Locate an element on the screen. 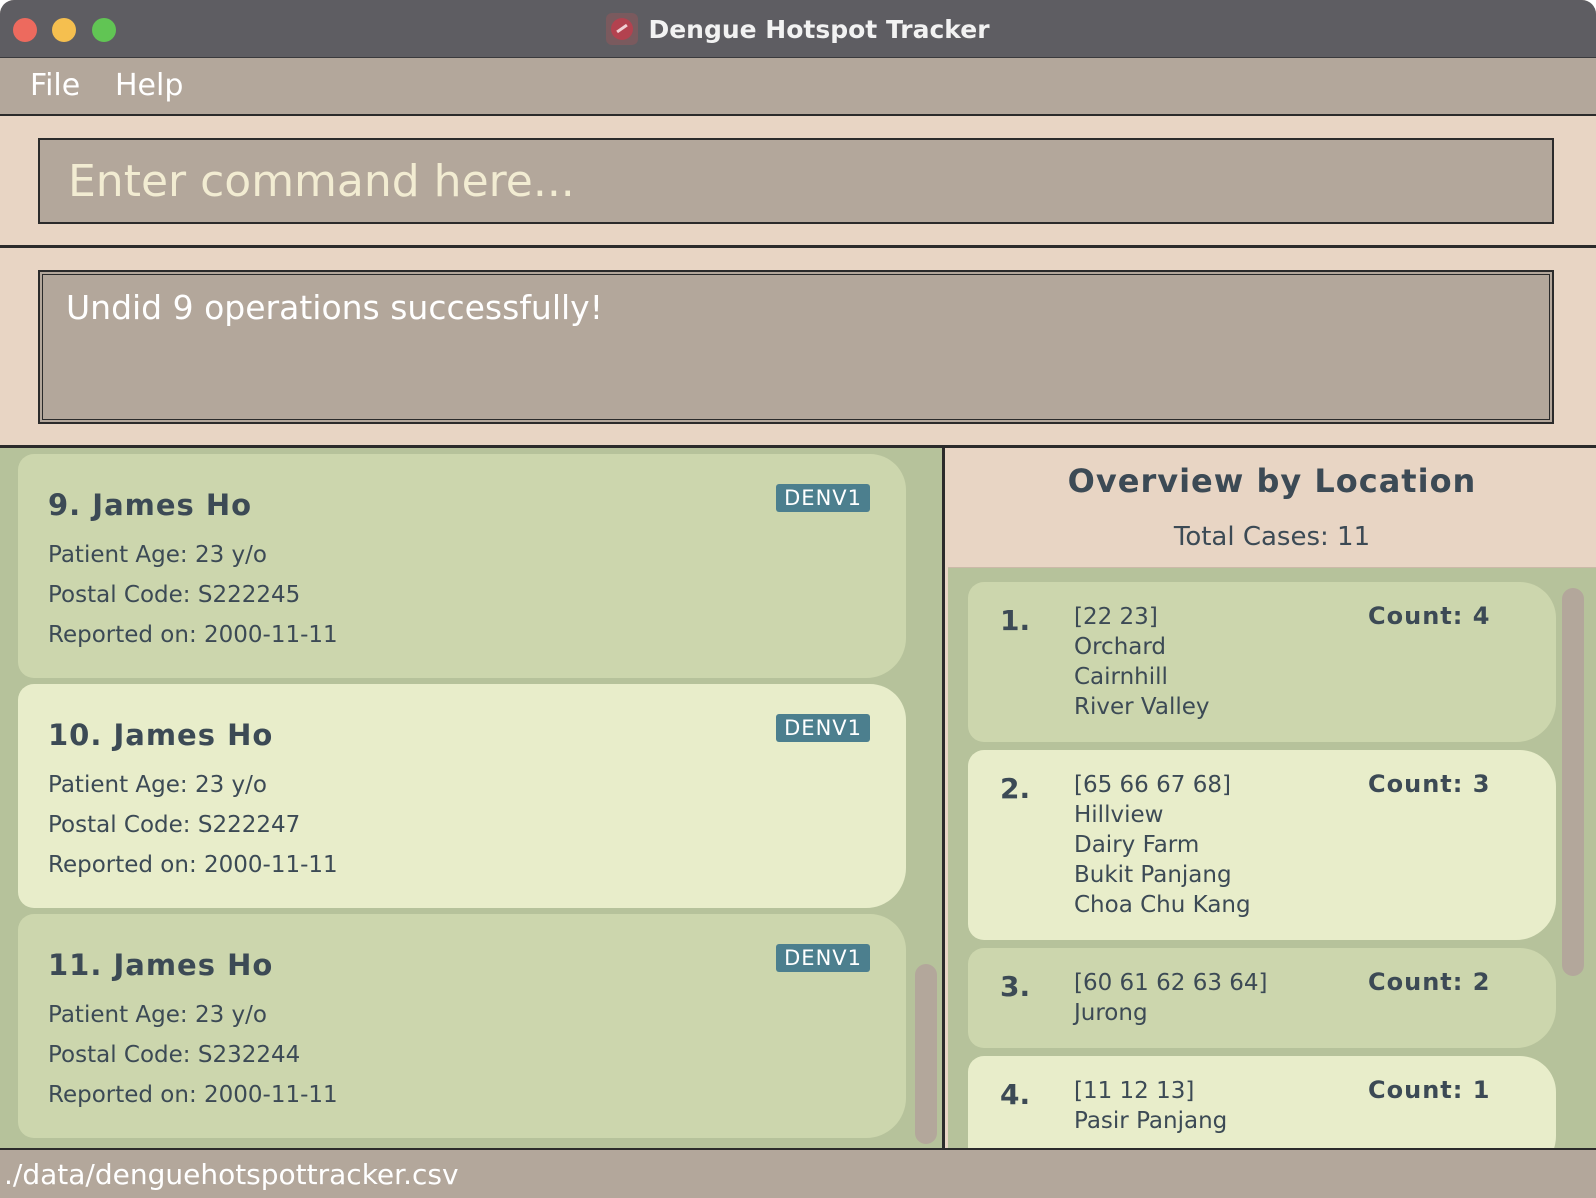 Image resolution: width=1596 pixels, height=1198 pixels. location-postal-code: [22 23] is located at coordinates (1116, 617).